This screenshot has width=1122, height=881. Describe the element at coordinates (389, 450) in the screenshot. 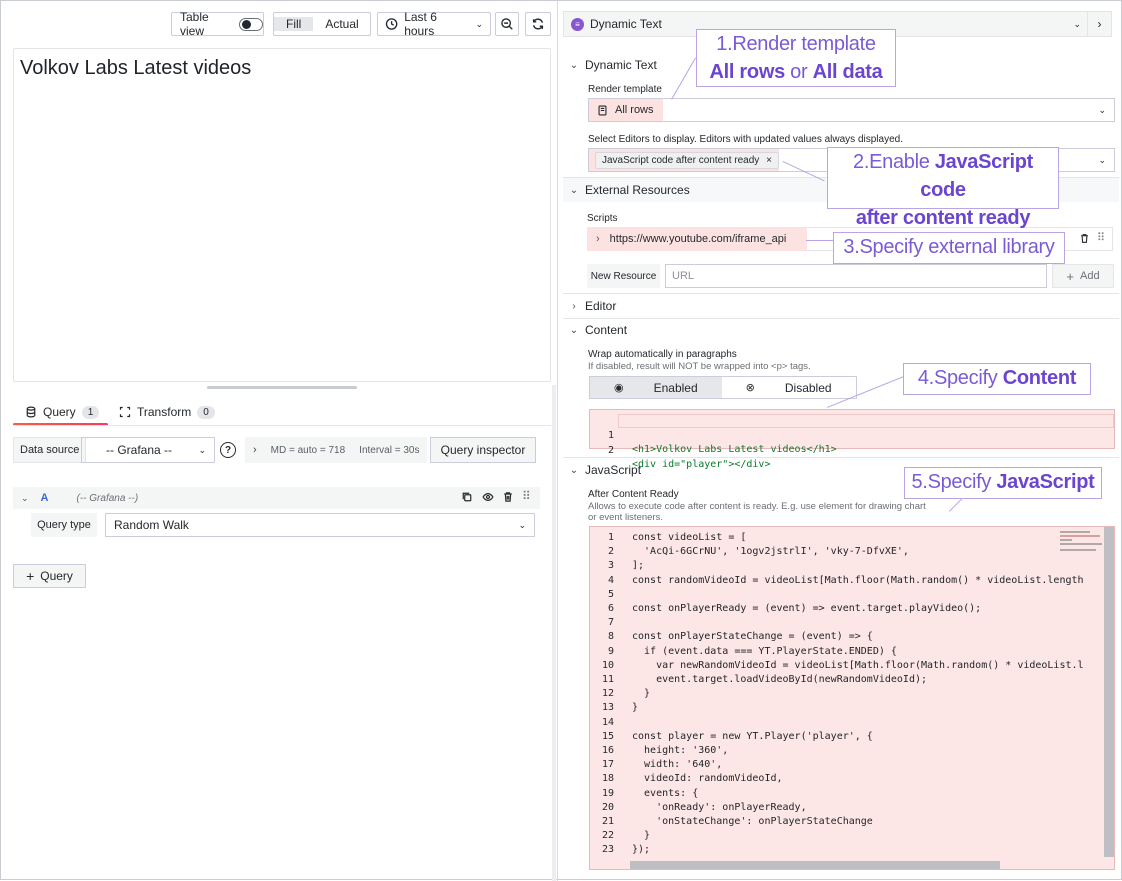

I see `interval-value: Interval = 30s` at that location.